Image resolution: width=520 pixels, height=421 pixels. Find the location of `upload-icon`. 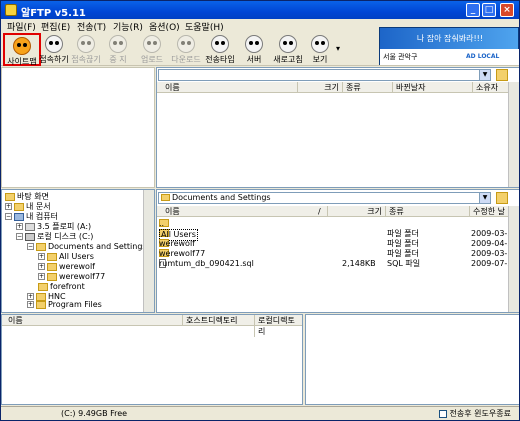

upload-icon is located at coordinates (152, 44).